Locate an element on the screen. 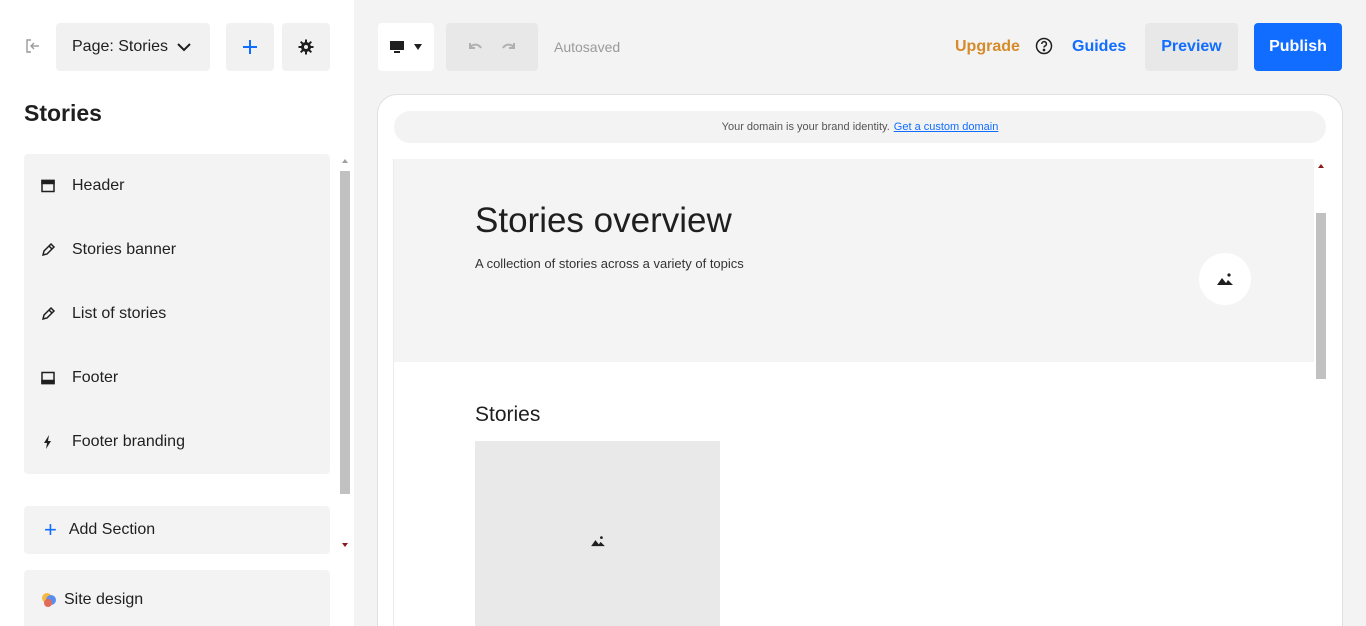  section-item-label: Stories banner is located at coordinates (124, 249).